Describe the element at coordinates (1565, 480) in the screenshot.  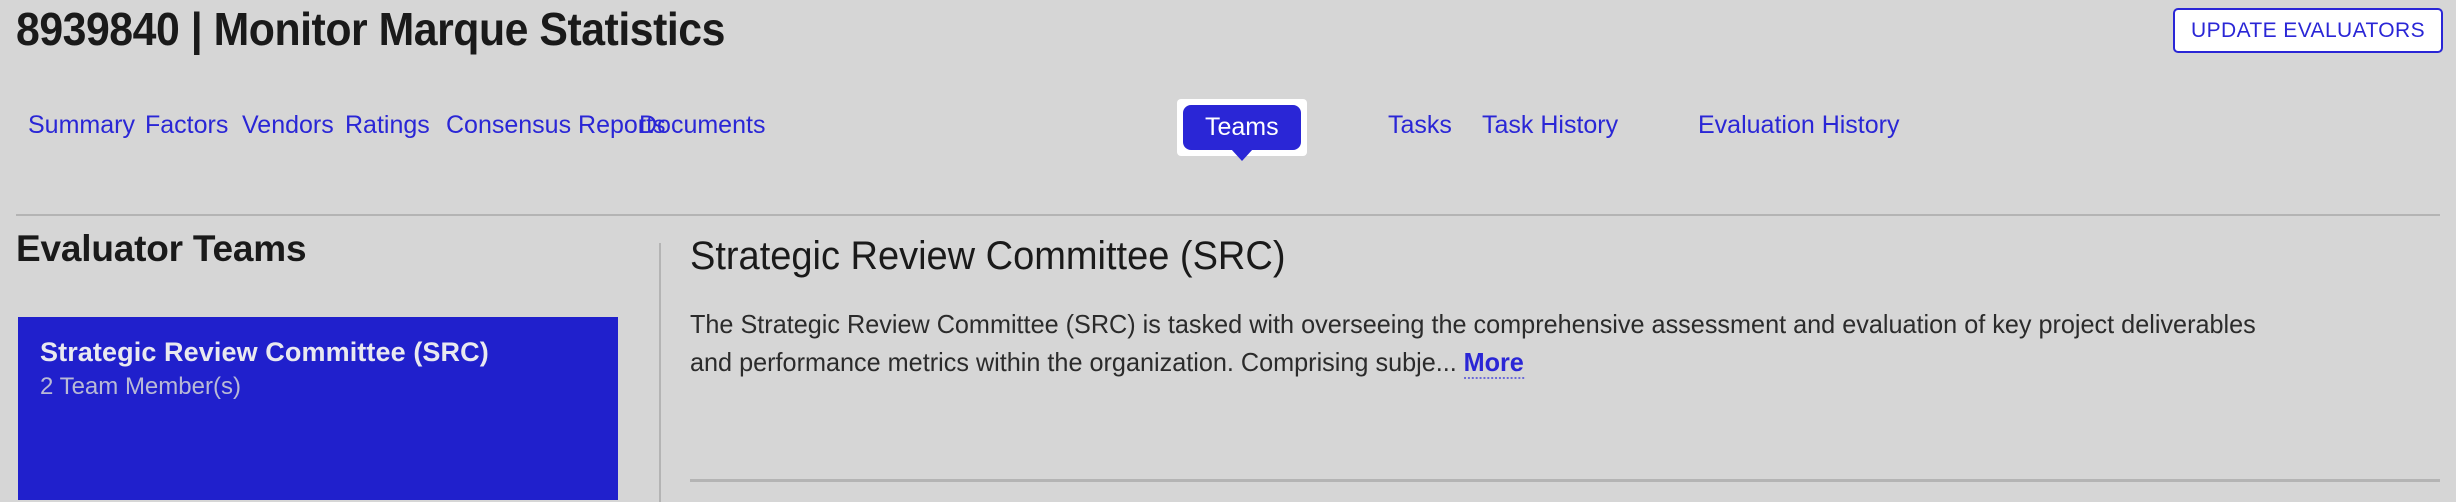
I see `detail-divider` at that location.